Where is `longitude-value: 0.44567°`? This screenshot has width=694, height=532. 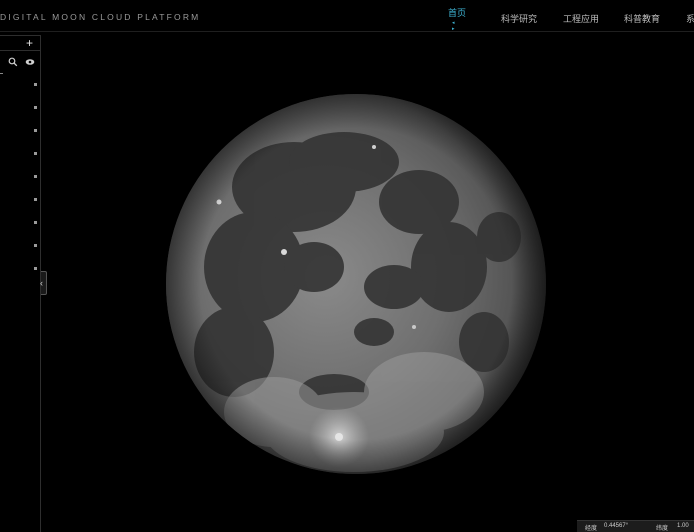 longitude-value: 0.44567° is located at coordinates (616, 526).